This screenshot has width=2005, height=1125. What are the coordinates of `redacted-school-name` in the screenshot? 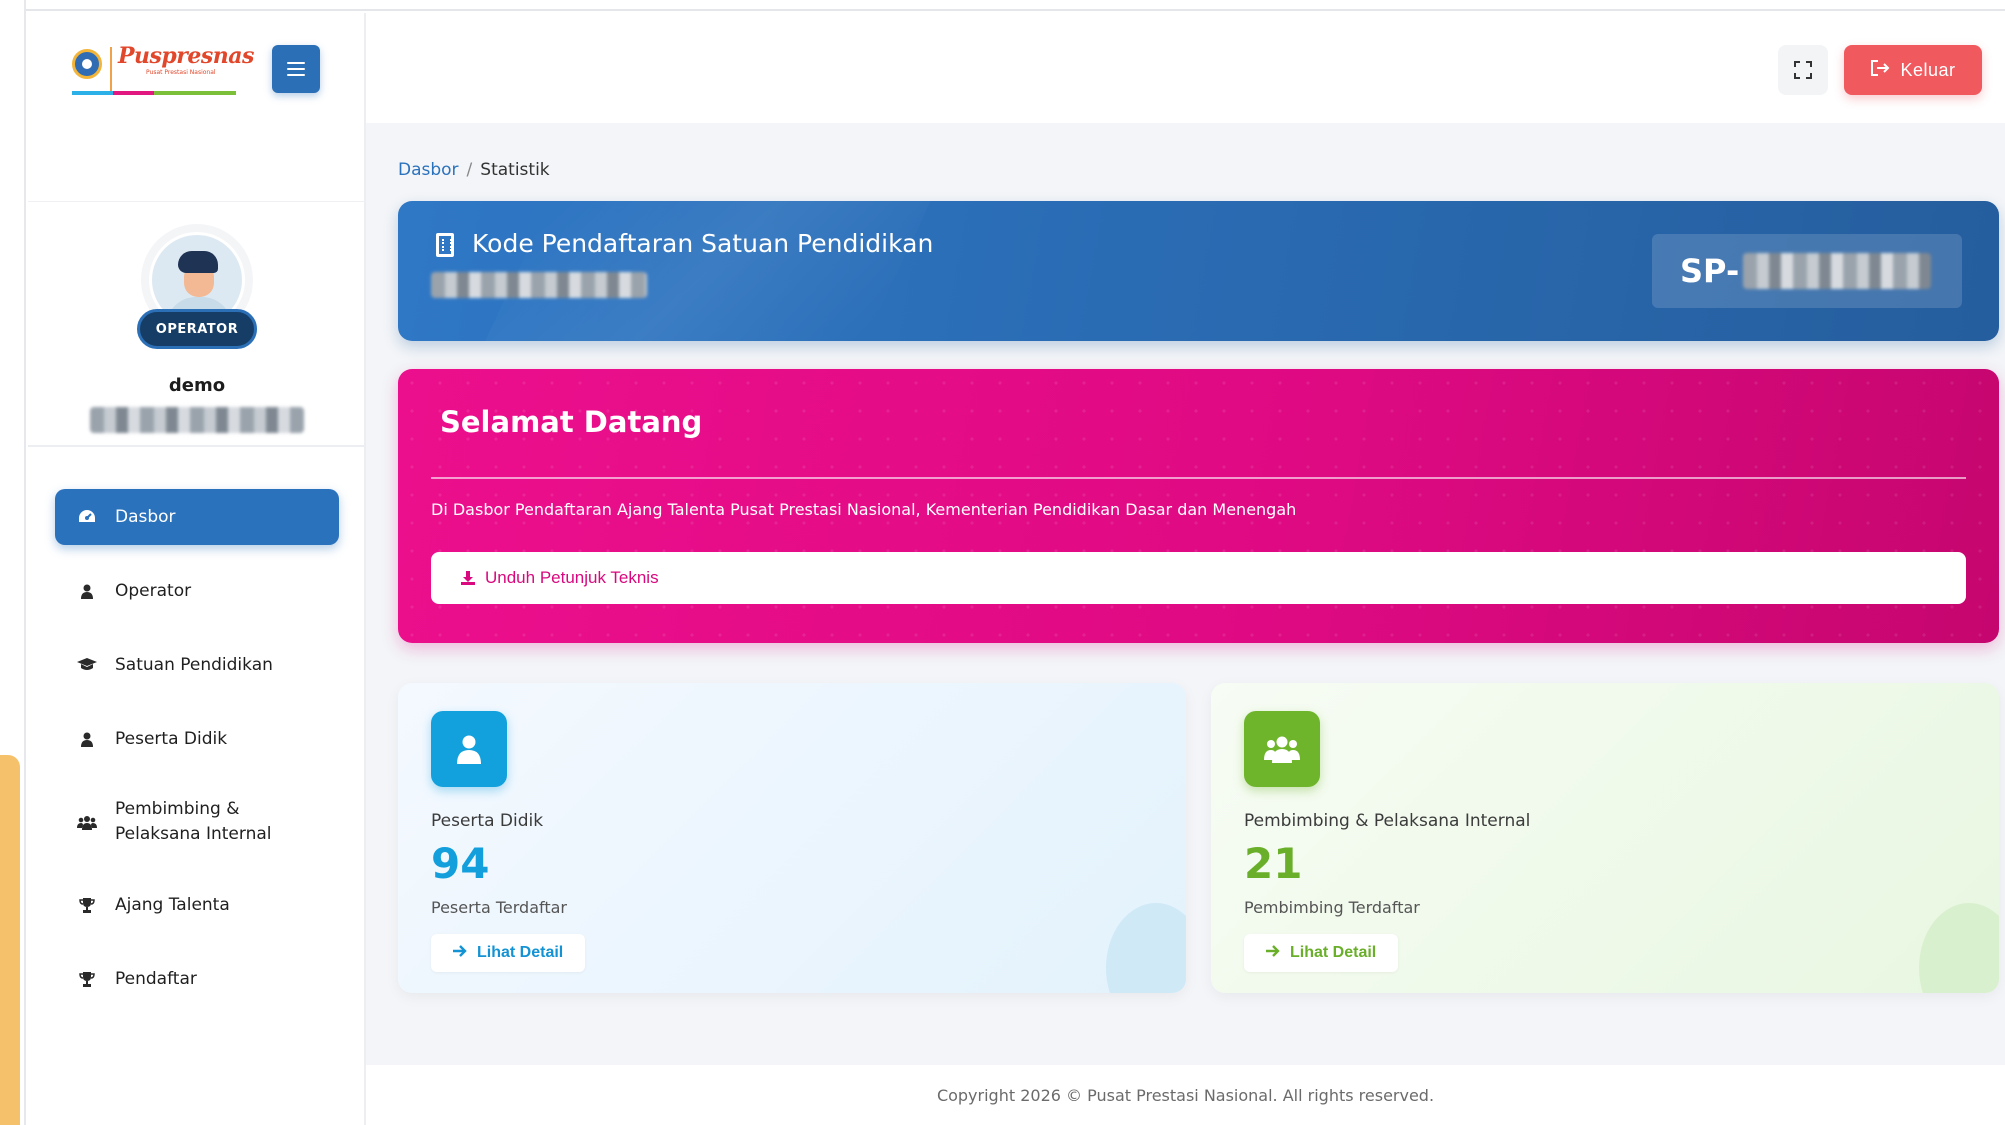 It's located at (197, 420).